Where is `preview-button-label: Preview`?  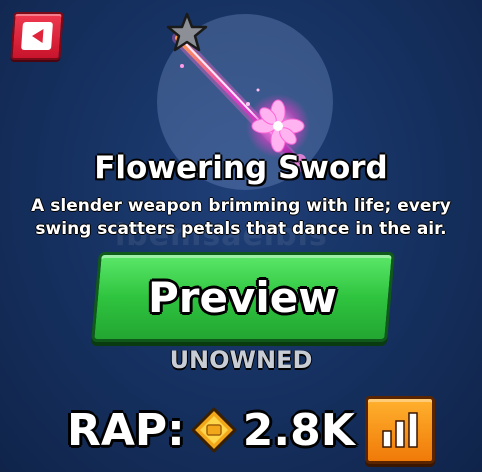
preview-button-label: Preview is located at coordinates (243, 297).